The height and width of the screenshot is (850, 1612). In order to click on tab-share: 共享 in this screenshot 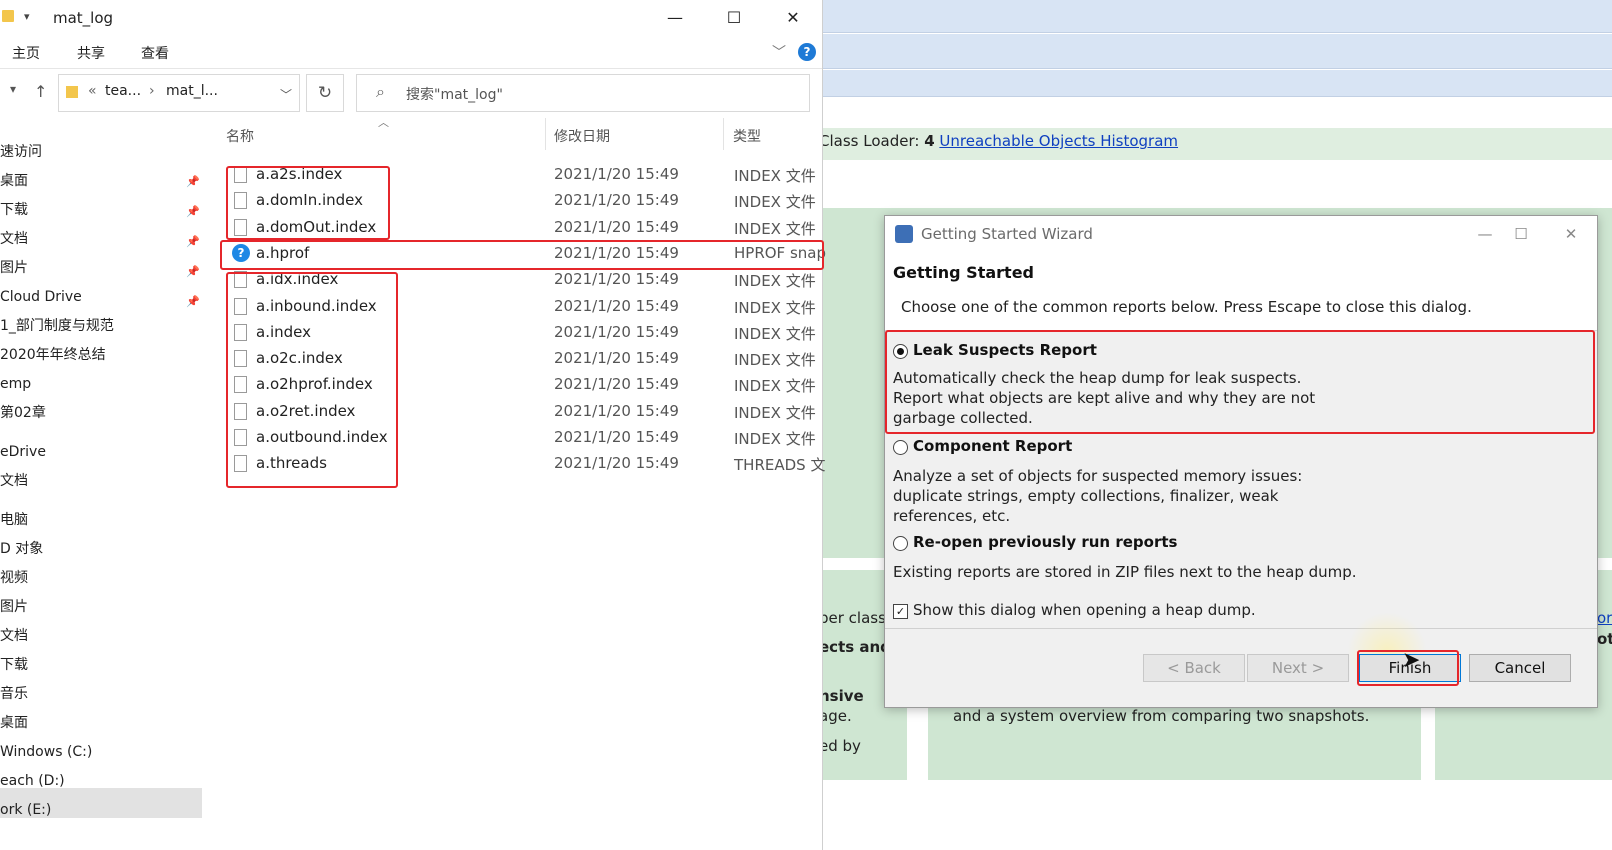, I will do `click(91, 53)`.